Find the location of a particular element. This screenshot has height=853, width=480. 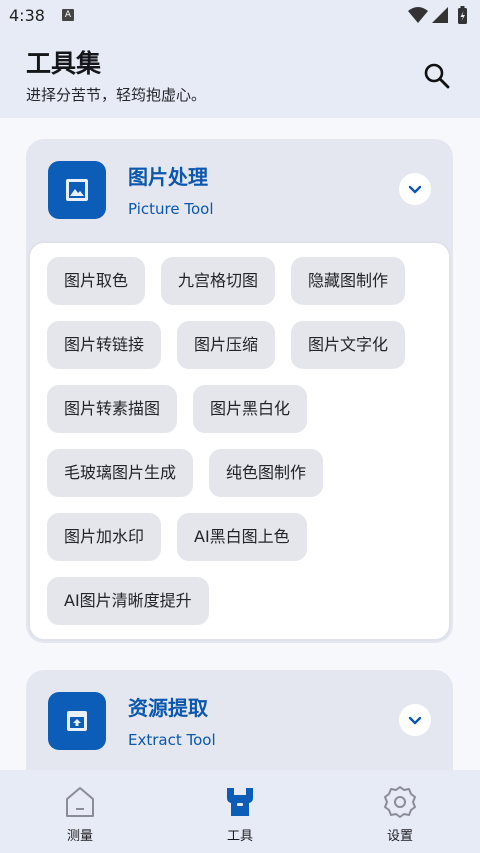

nav-label: 设置 is located at coordinates (399, 836).